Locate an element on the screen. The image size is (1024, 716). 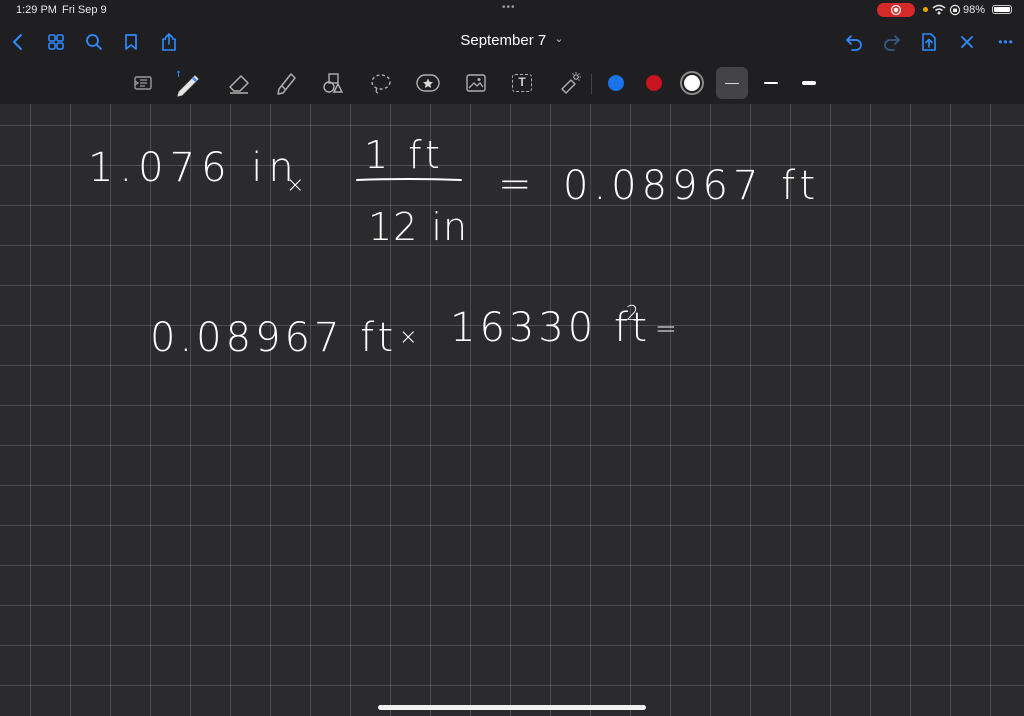
thin-stroke-icon is located at coordinates (732, 83).